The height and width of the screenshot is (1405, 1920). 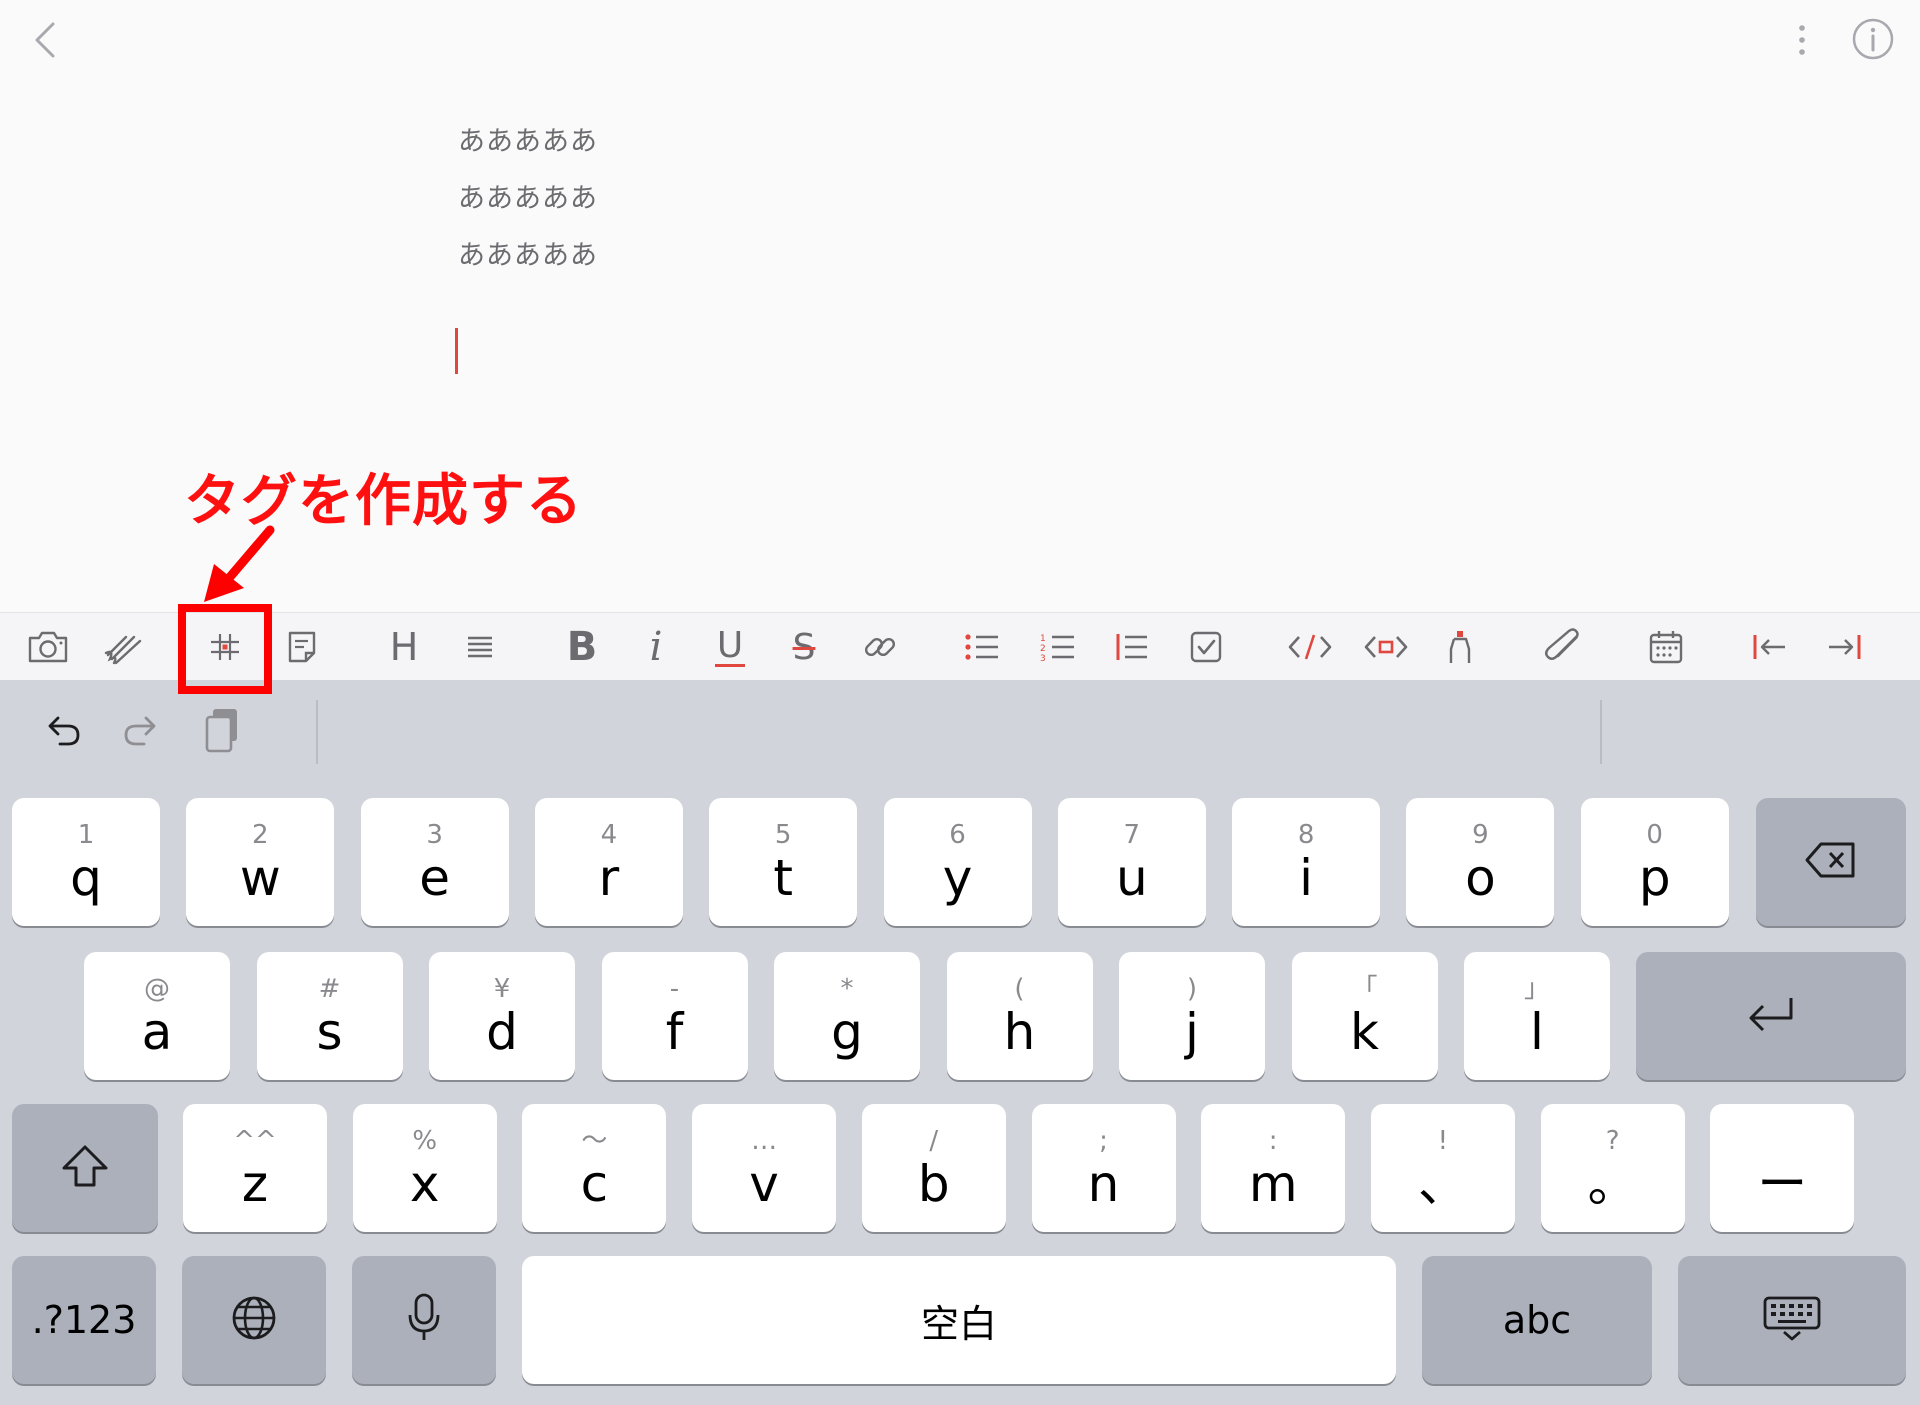 What do you see at coordinates (594, 1141) in the screenshot?
I see `key-secondary-label: 〜` at bounding box center [594, 1141].